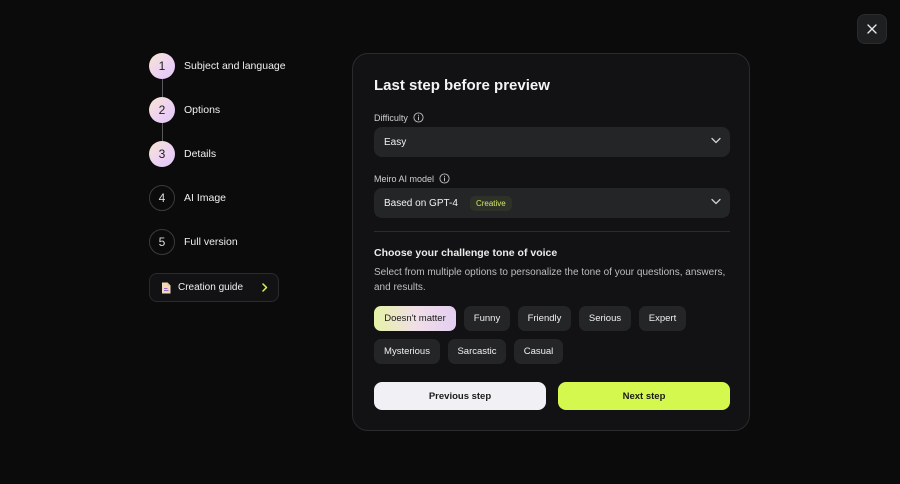  What do you see at coordinates (162, 198) in the screenshot?
I see `step-number: 4` at bounding box center [162, 198].